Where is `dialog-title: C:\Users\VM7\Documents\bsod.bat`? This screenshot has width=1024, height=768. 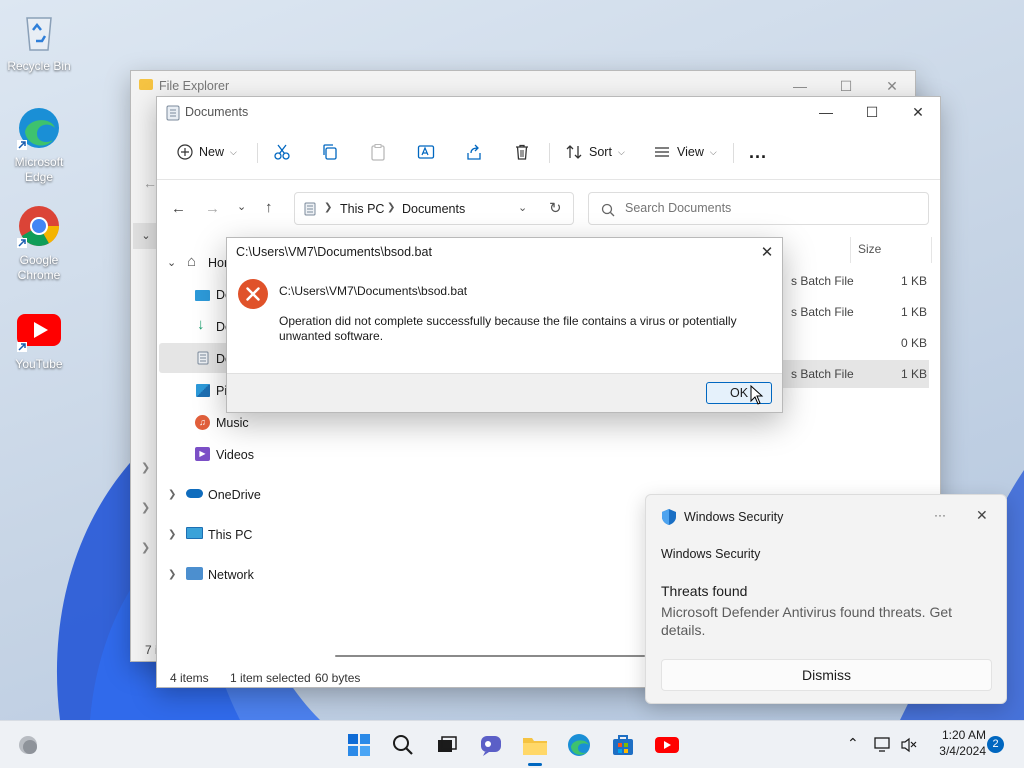
dialog-title: C:\Users\VM7\Documents\bsod.bat is located at coordinates (334, 252).